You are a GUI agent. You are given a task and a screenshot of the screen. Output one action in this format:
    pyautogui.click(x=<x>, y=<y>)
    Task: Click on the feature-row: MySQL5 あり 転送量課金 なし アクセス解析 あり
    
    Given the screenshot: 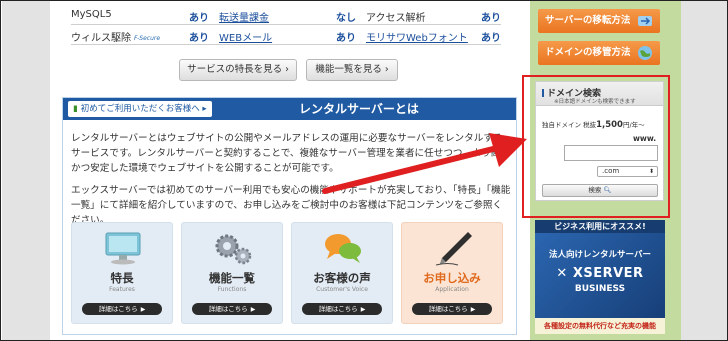 What is the action you would take?
    pyautogui.click(x=286, y=15)
    